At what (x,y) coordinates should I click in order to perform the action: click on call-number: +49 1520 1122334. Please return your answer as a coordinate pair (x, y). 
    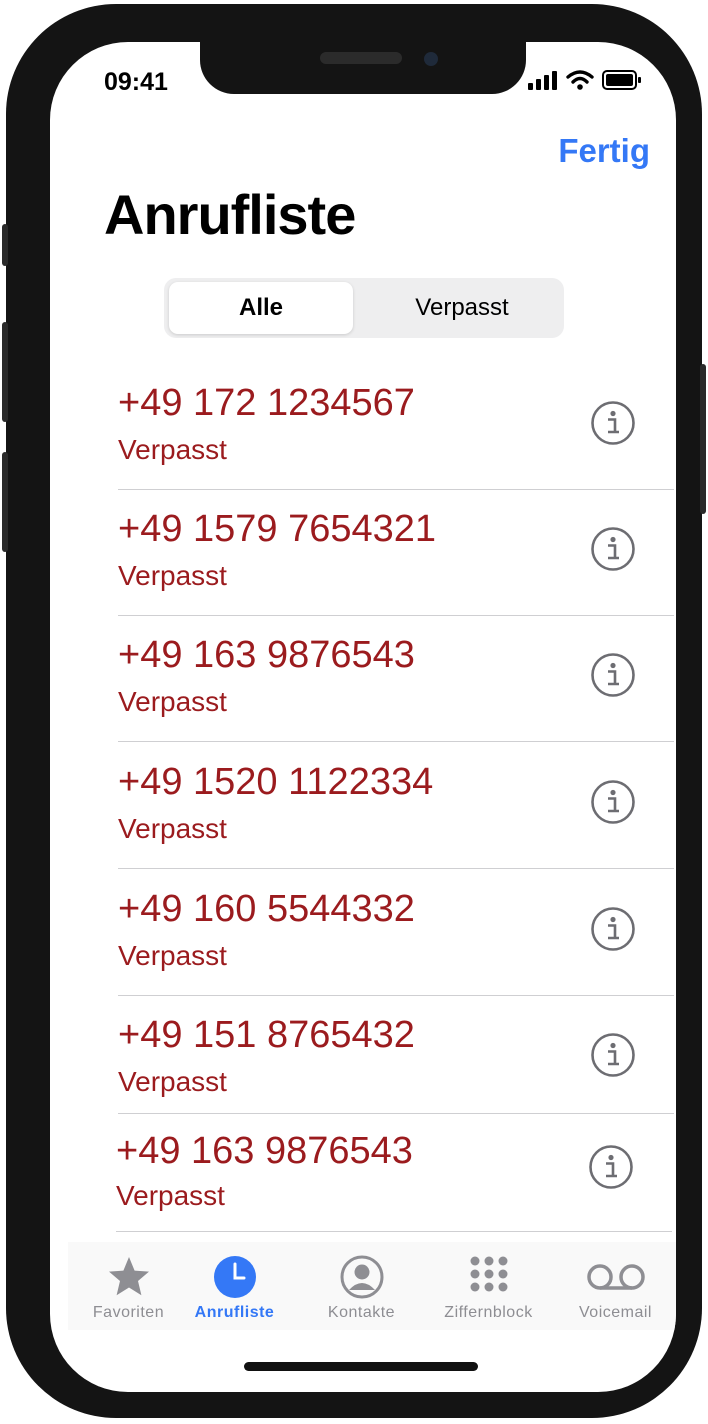
    Looking at the image, I should click on (276, 782).